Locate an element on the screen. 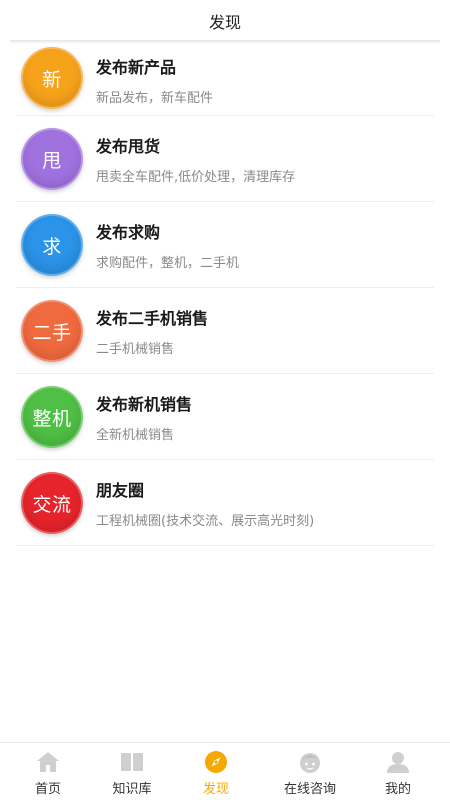  moments-badge: 交流 is located at coordinates (52, 503).